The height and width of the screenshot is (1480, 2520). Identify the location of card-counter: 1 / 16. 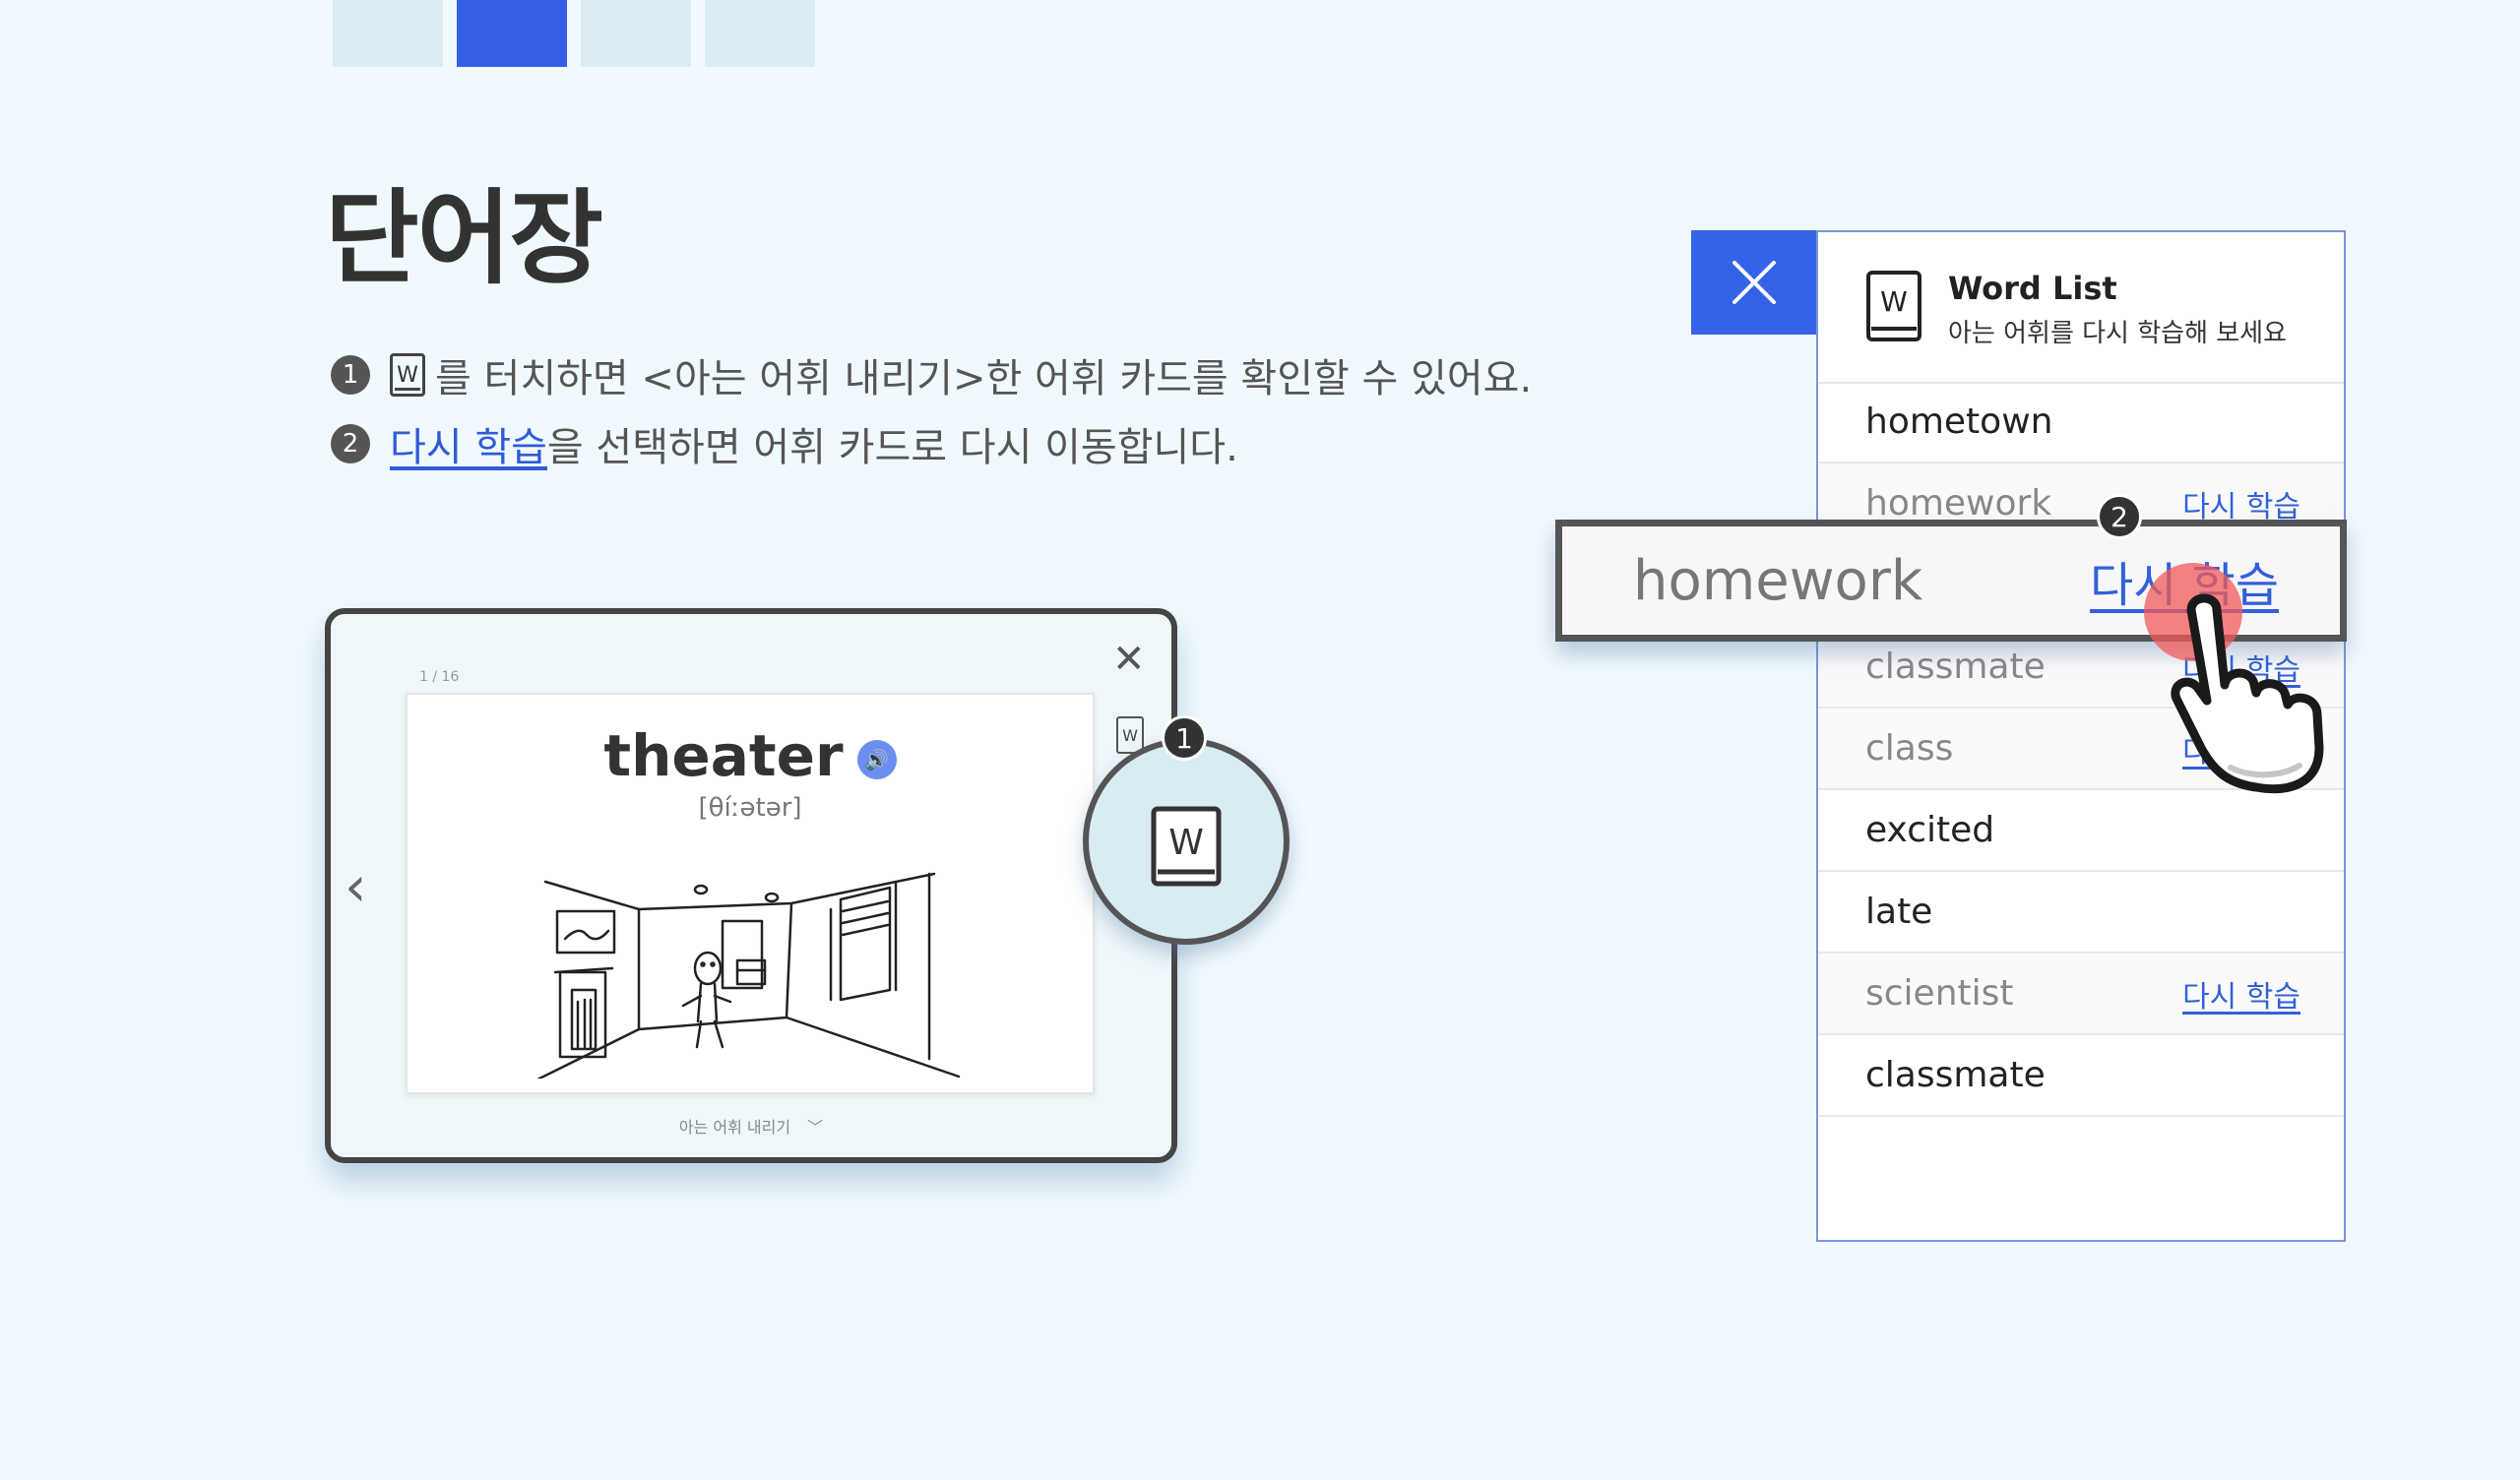
(439, 677).